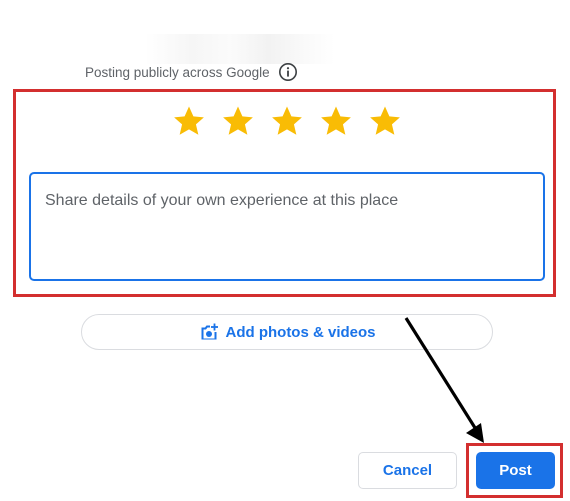 The height and width of the screenshot is (501, 570). Describe the element at coordinates (288, 72) in the screenshot. I see `info-icon` at that location.